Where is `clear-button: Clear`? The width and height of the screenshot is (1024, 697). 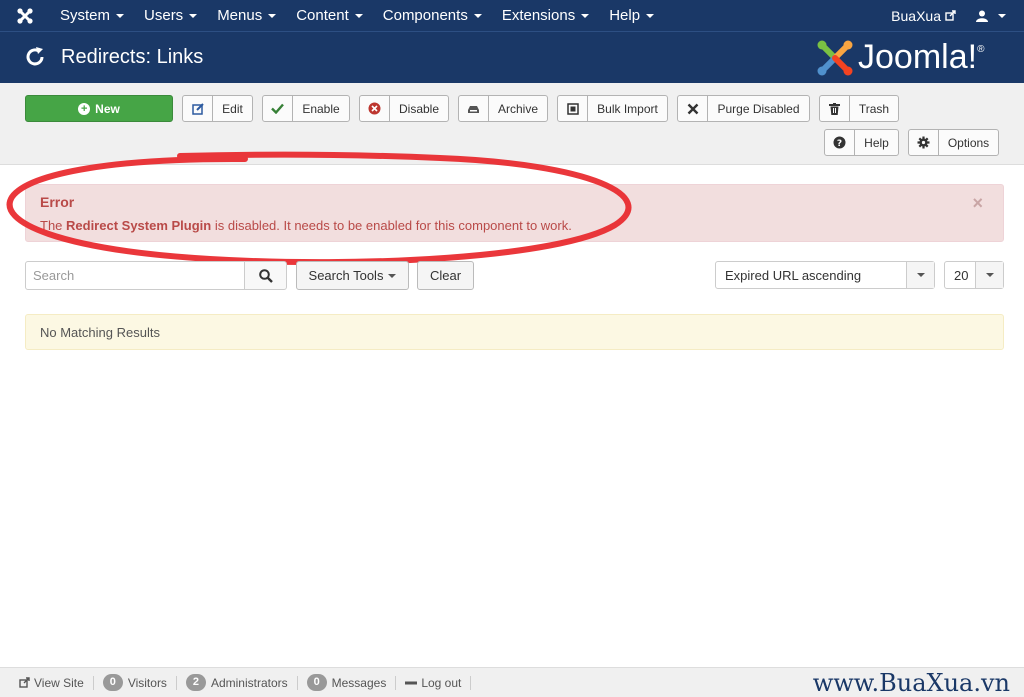
clear-button: Clear is located at coordinates (445, 275).